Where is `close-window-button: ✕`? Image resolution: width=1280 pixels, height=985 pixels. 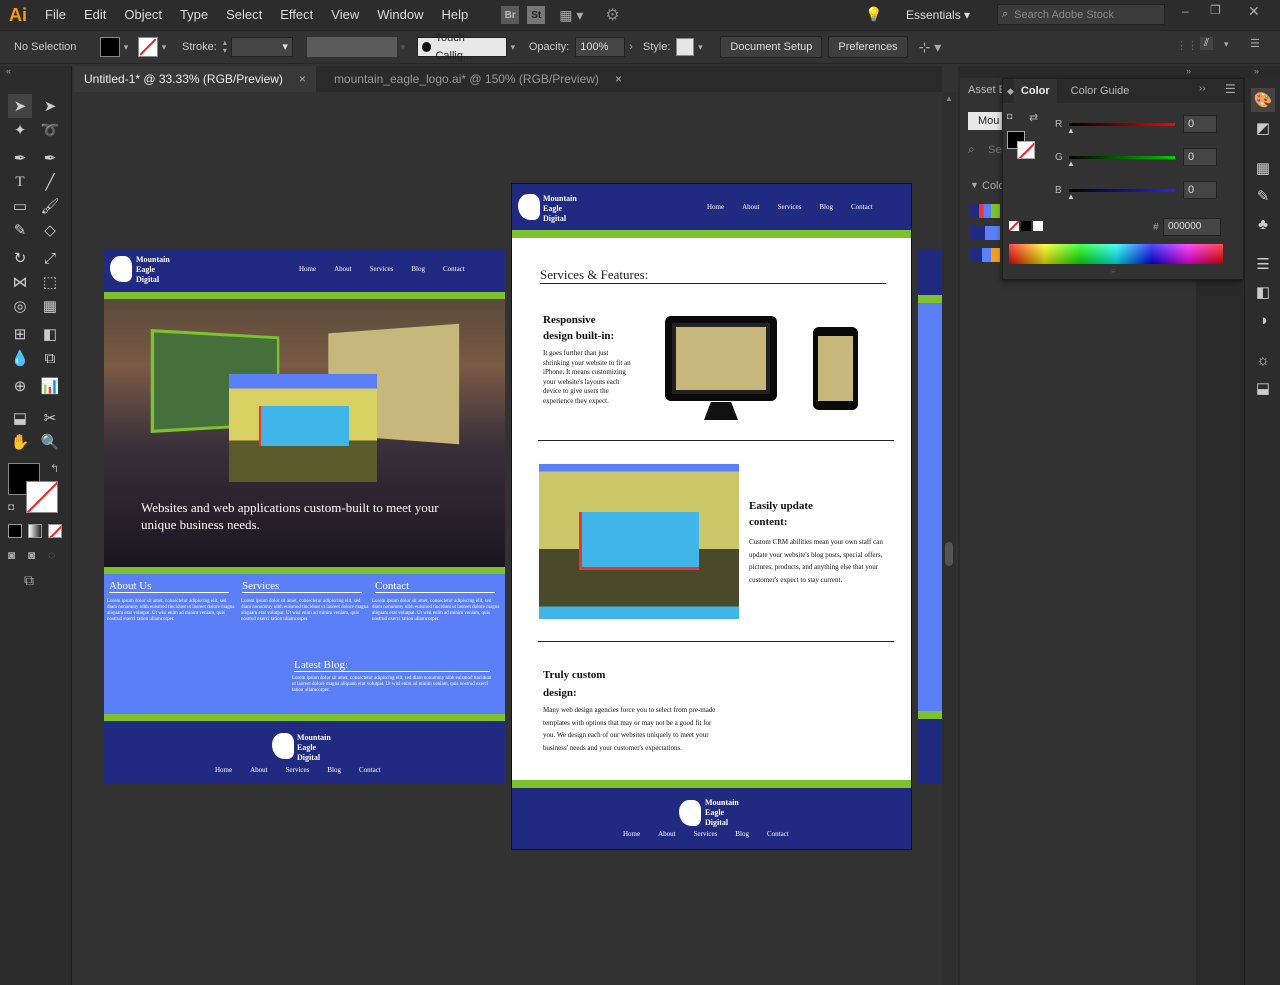
close-window-button: ✕ is located at coordinates (1254, 11).